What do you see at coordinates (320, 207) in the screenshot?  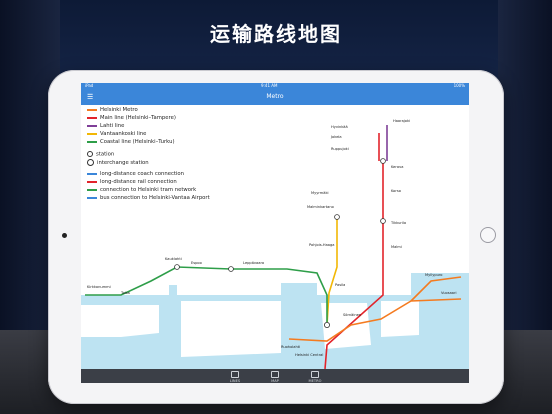 I see `station-label: Malminkartano` at bounding box center [320, 207].